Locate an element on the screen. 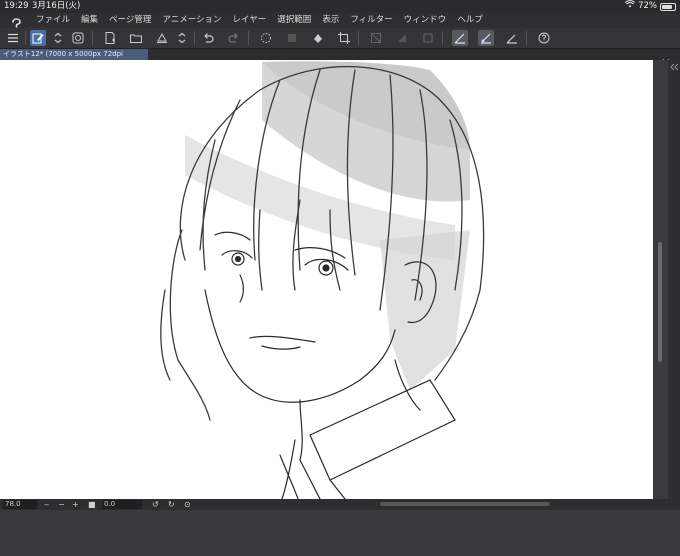 Image resolution: width=680 pixels, height=556 pixels. battery-icon is located at coordinates (668, 6).